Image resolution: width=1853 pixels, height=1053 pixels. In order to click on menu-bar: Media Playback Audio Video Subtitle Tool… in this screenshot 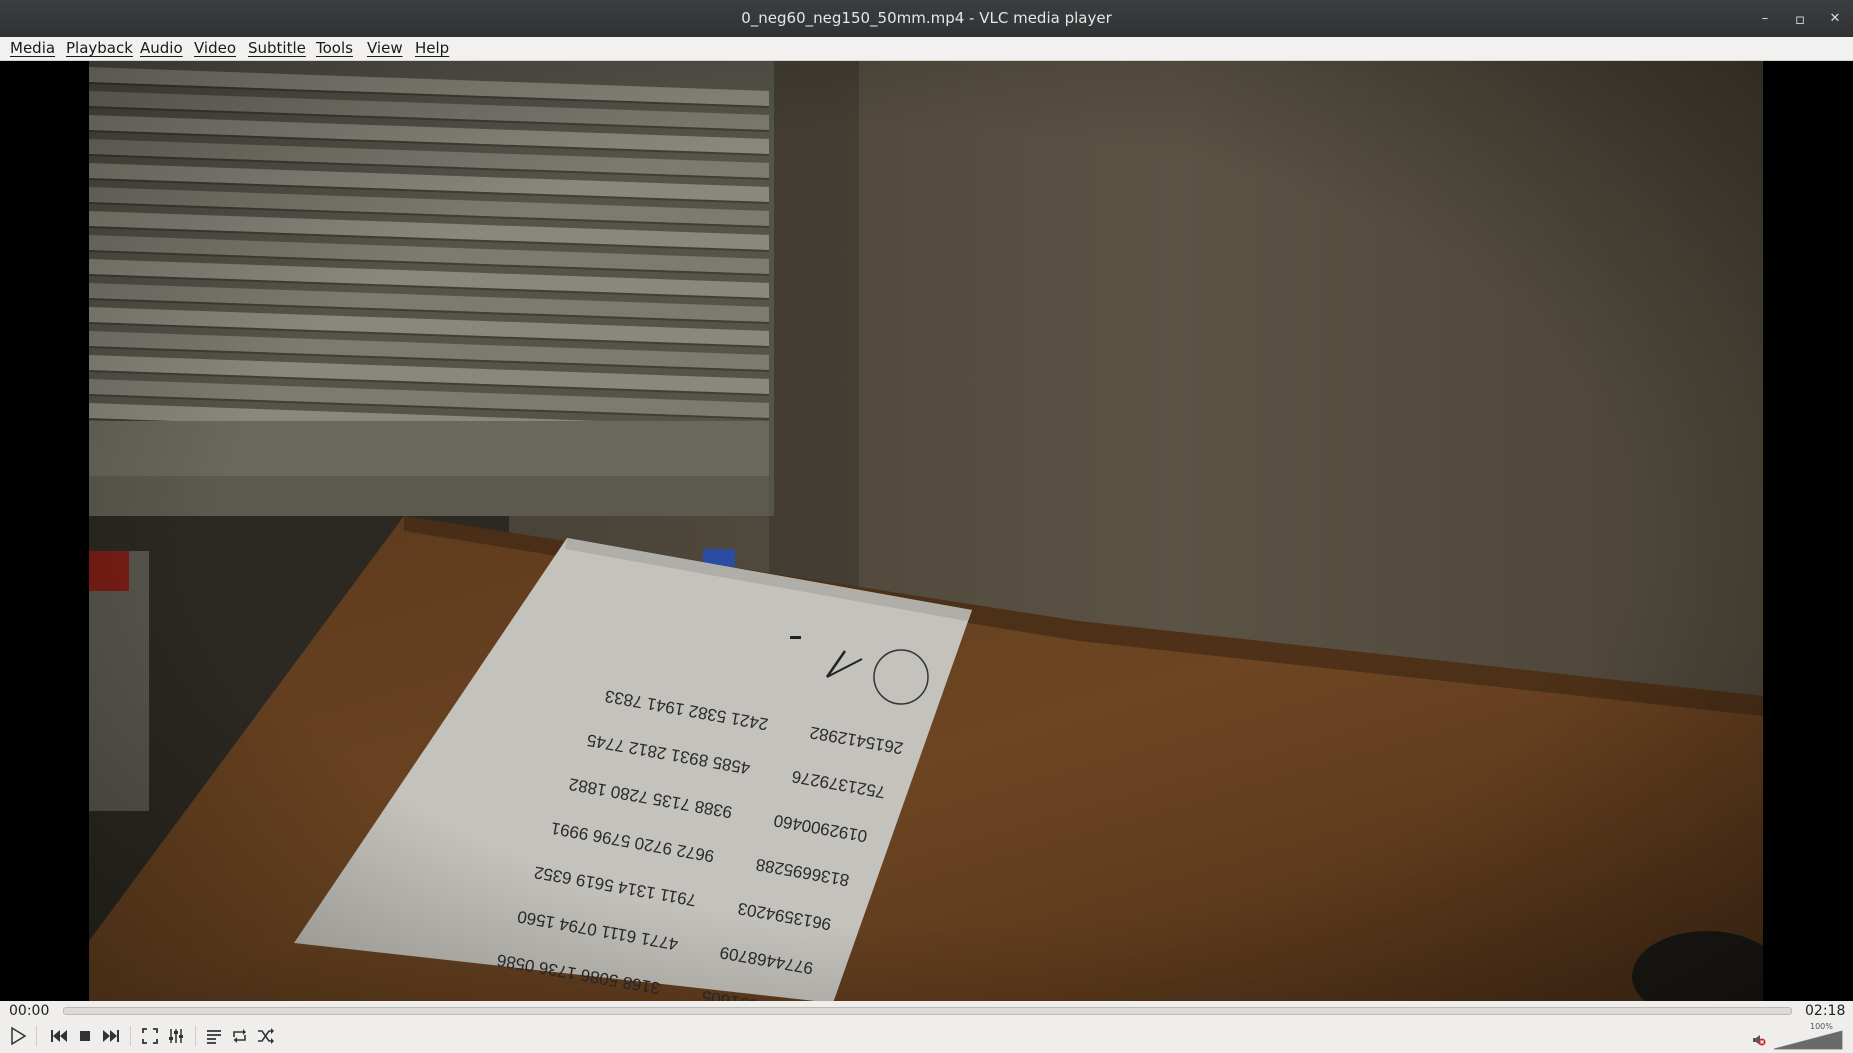, I will do `click(926, 49)`.